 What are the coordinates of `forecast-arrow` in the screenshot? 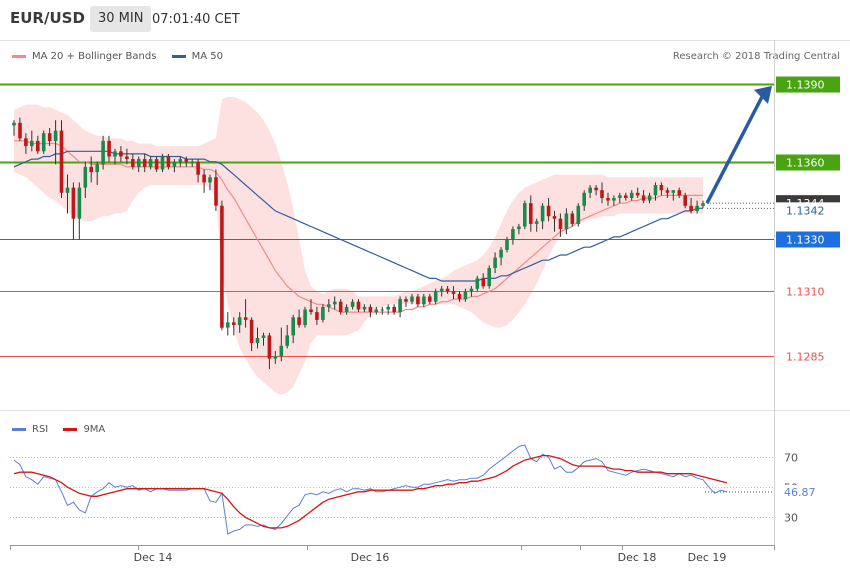 It's located at (738, 144).